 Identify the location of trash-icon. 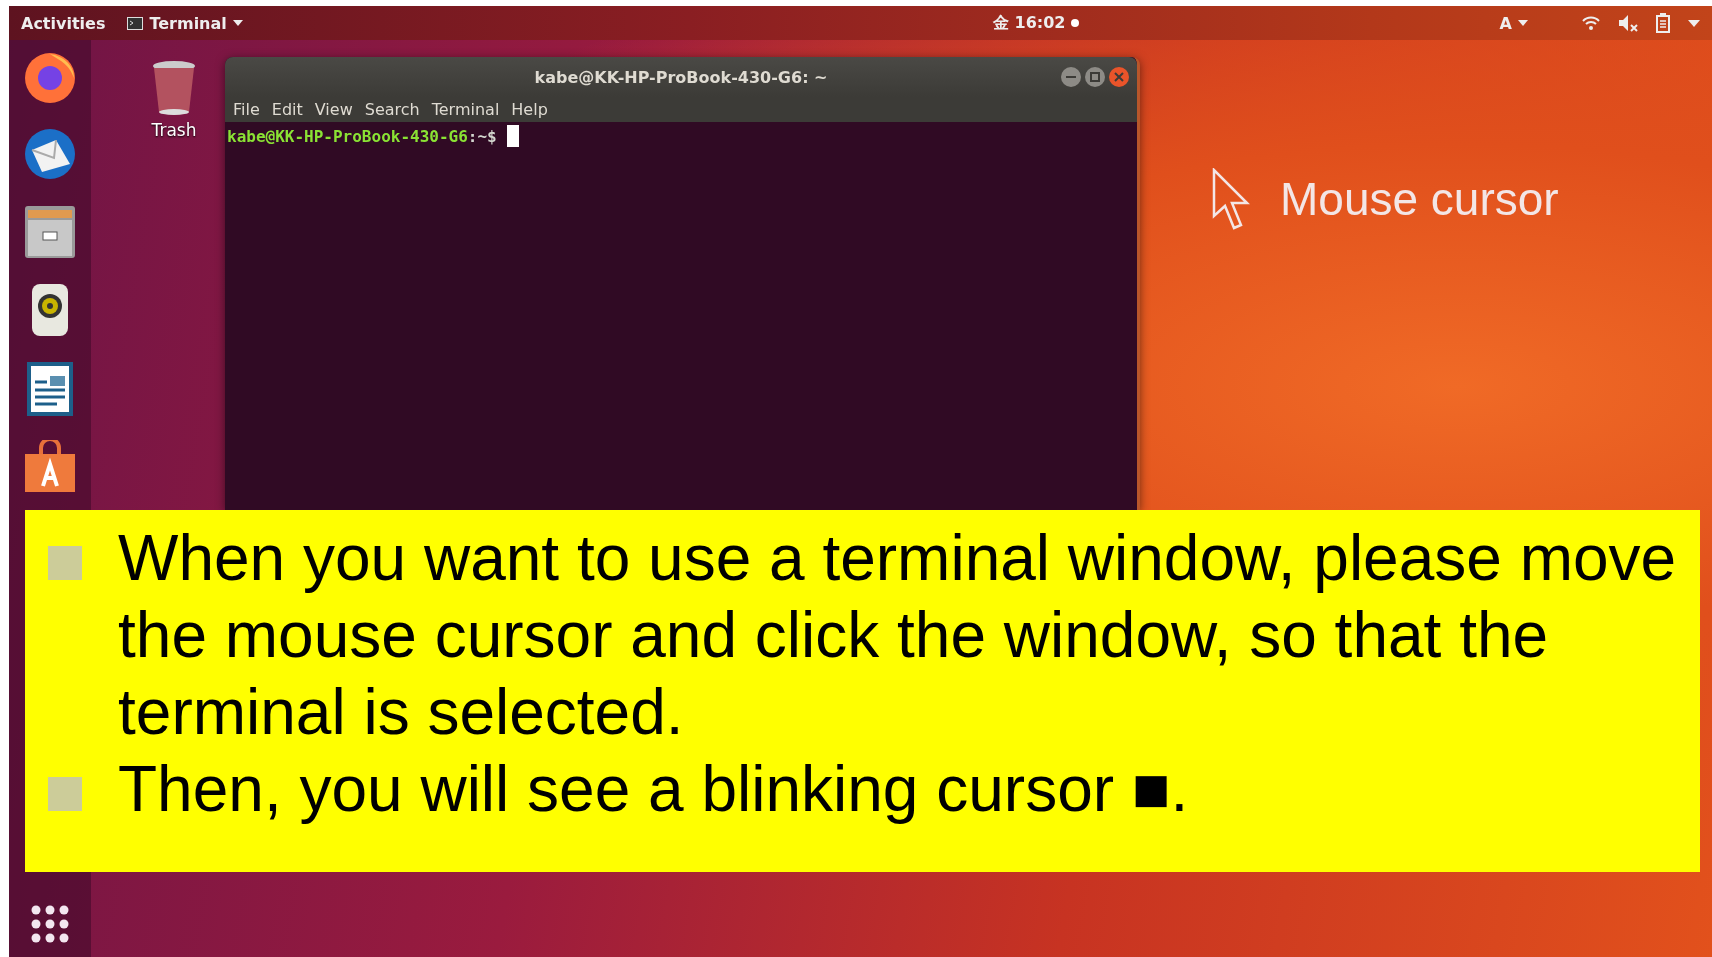
(174, 88).